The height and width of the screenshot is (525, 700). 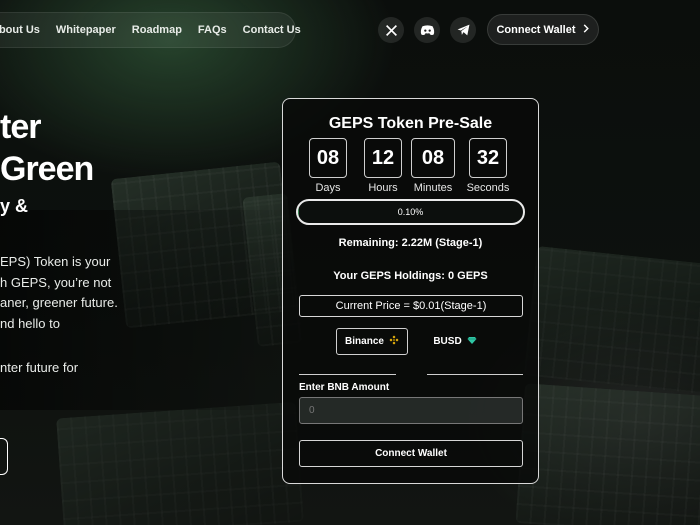 What do you see at coordinates (4, 456) in the screenshot?
I see `hero-button` at bounding box center [4, 456].